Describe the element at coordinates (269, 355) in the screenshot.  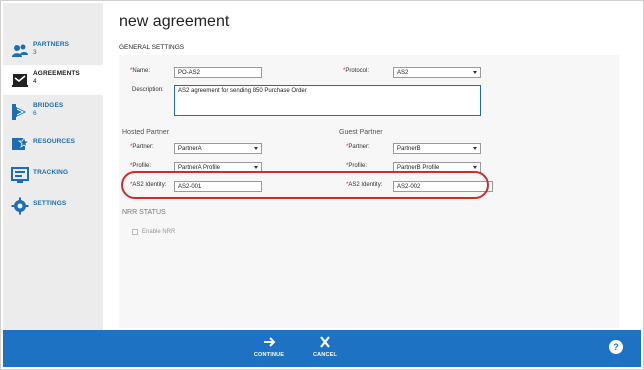
I see `continue-label: CONTINUE` at that location.